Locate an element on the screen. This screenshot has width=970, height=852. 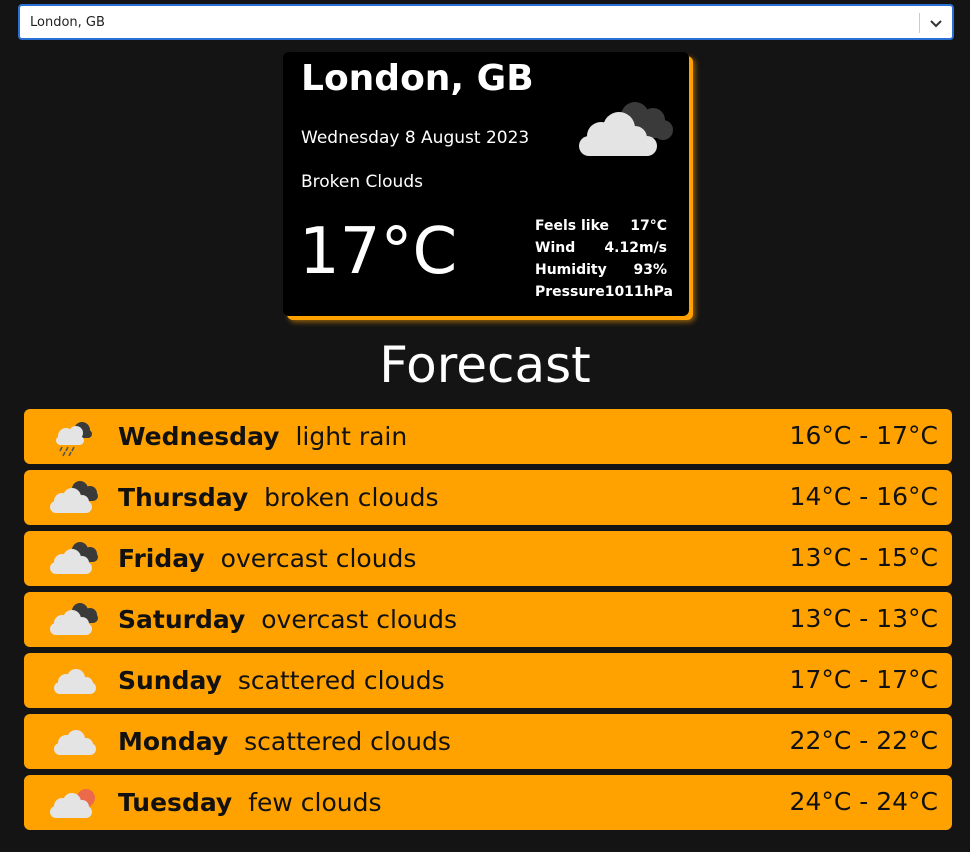
forecast-temp-range: 13°C - 15°C is located at coordinates (863, 557).